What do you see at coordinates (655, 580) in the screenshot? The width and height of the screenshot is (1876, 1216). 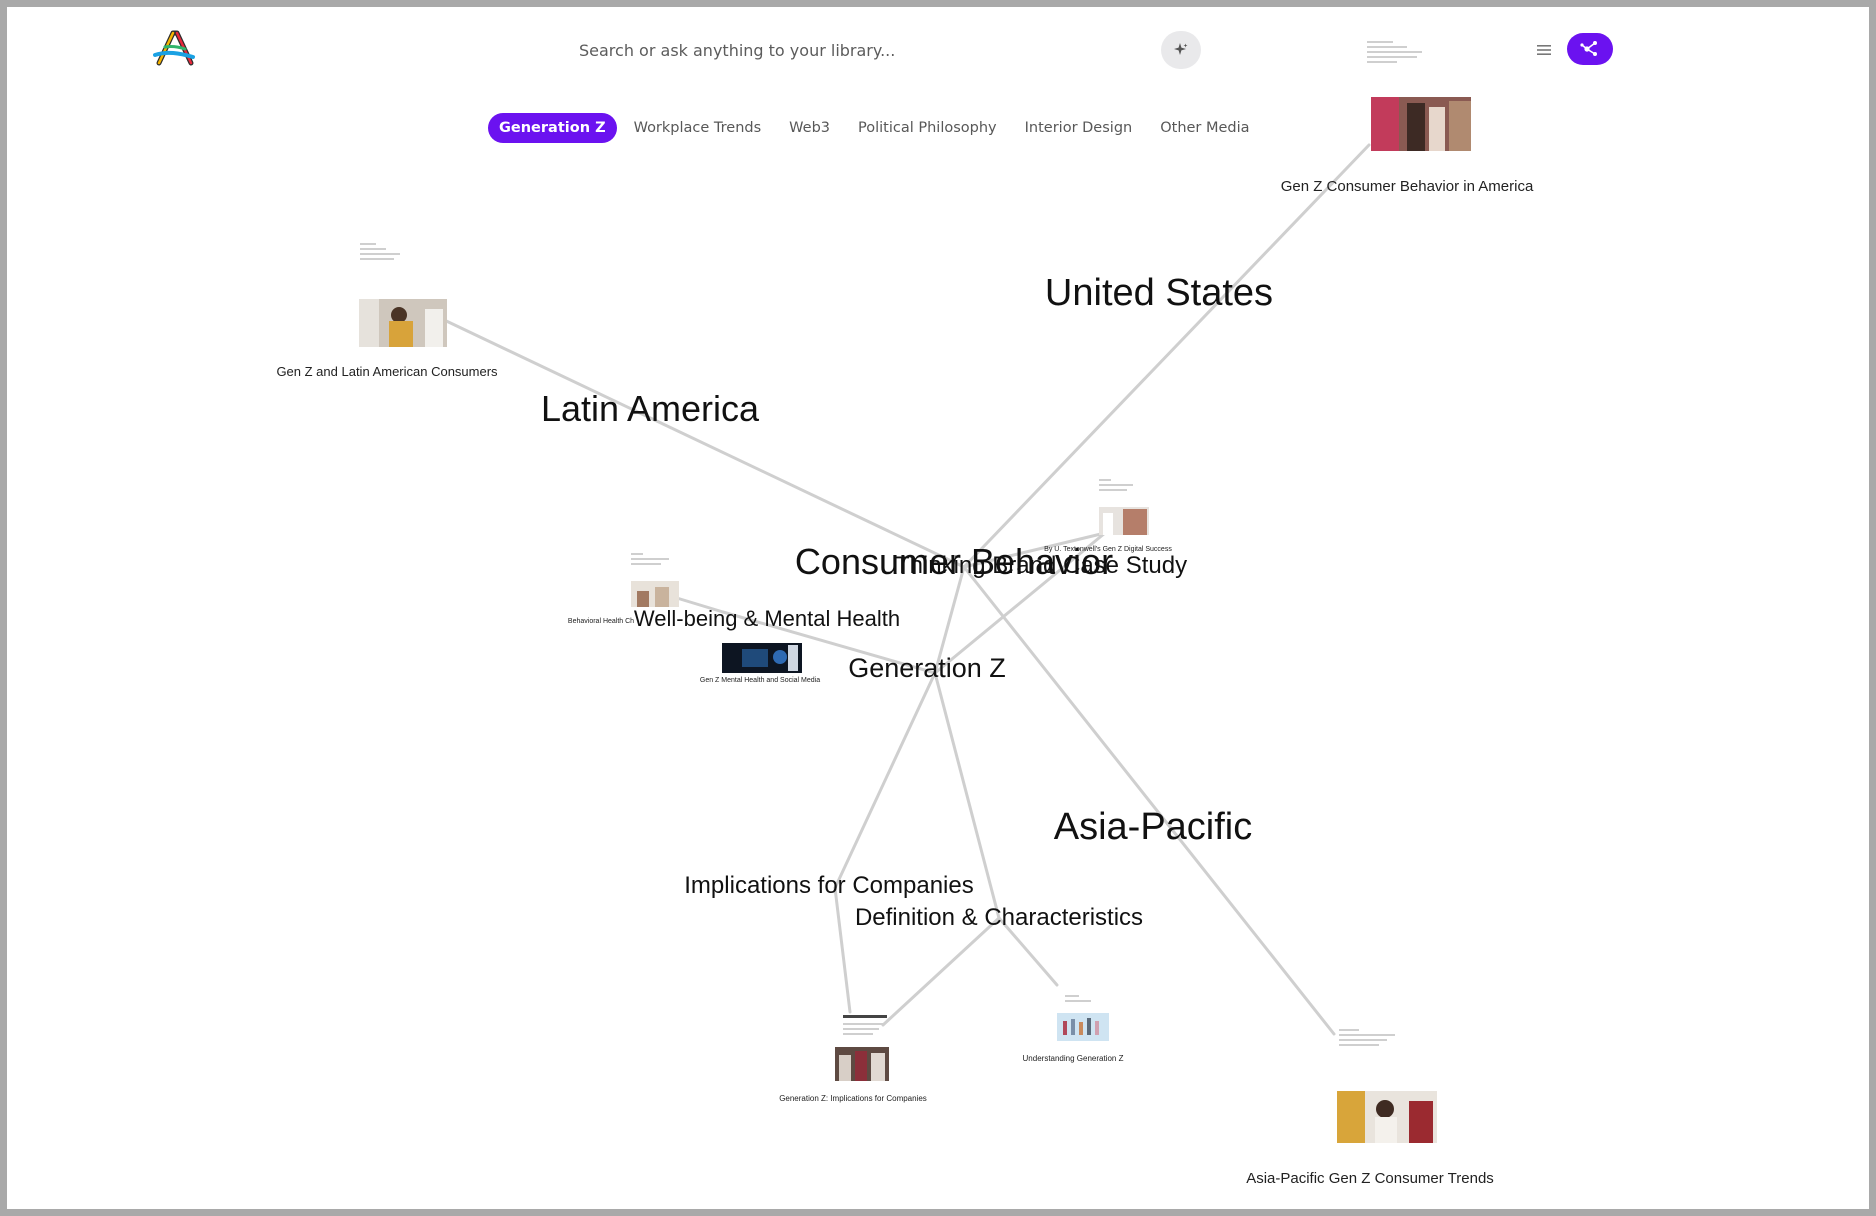 I see `doc-card-behavioral-health` at bounding box center [655, 580].